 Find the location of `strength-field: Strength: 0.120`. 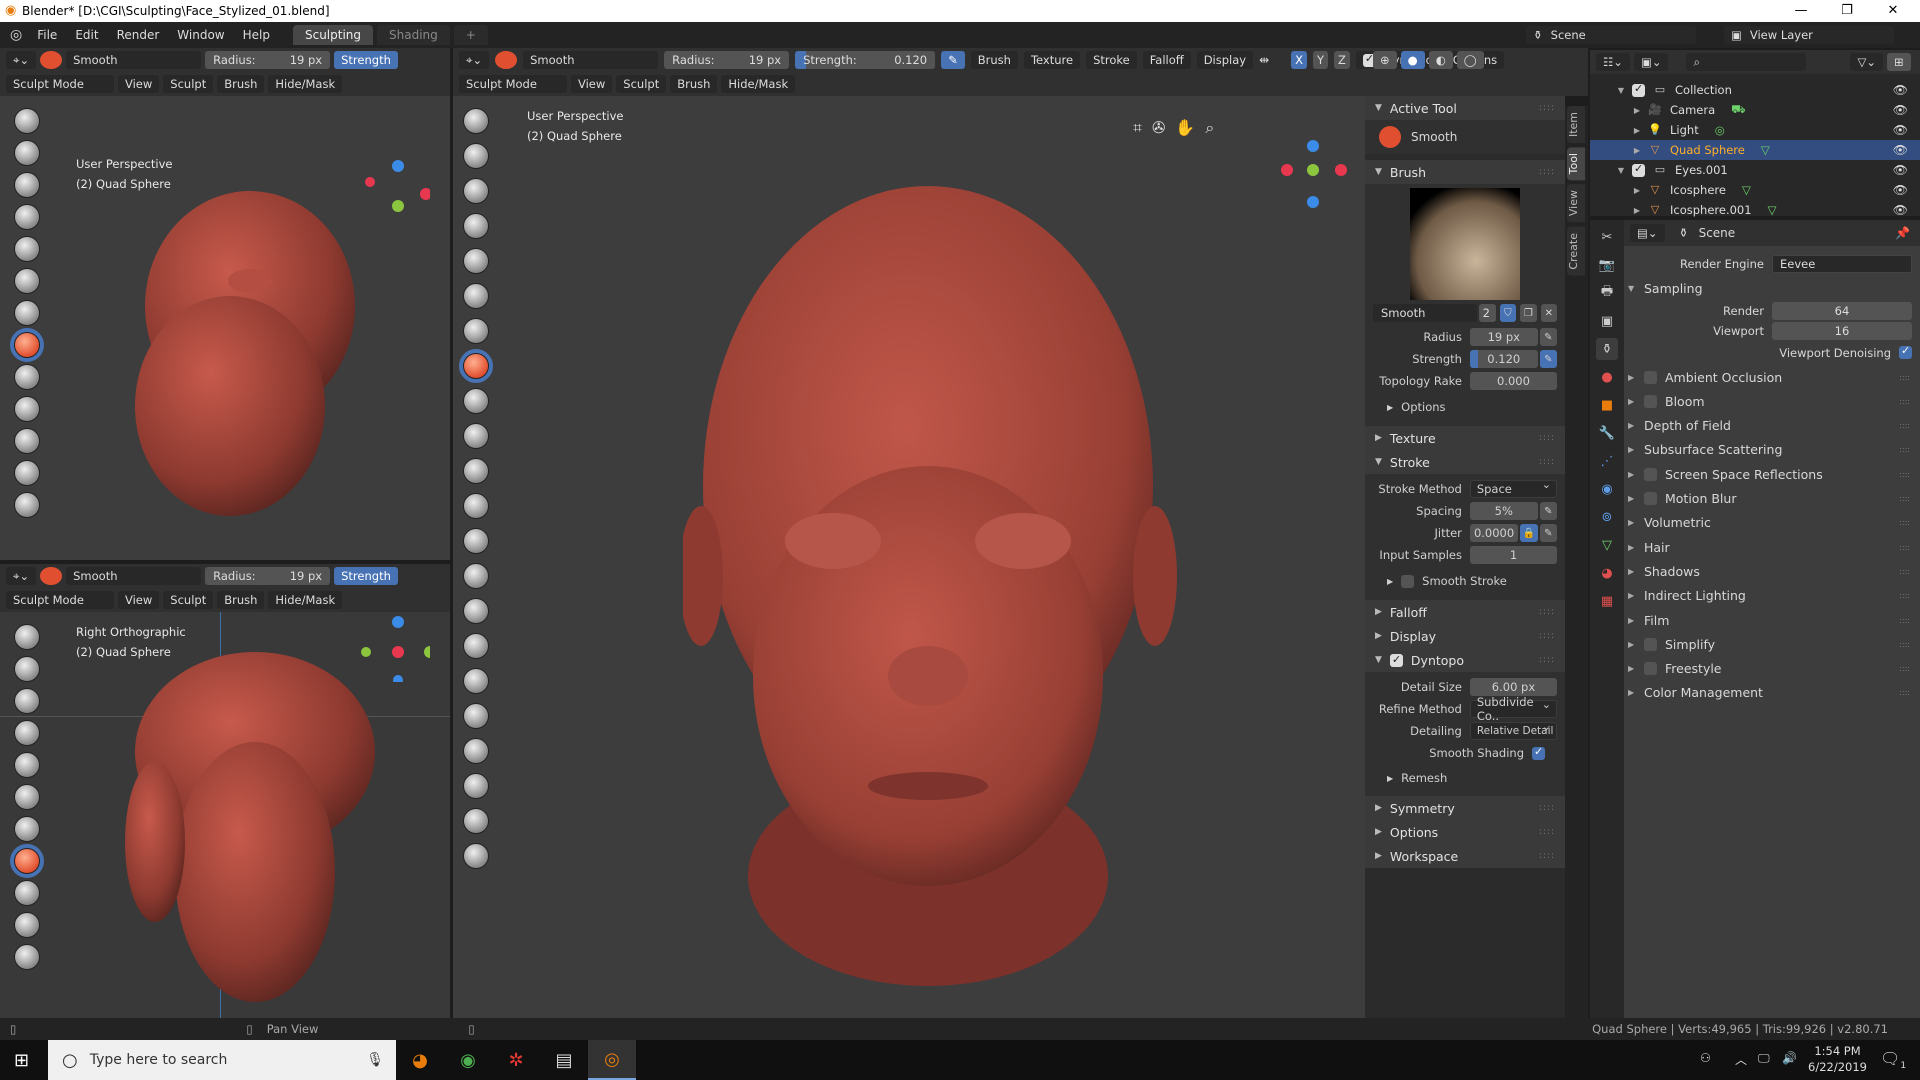

strength-field: Strength: 0.120 is located at coordinates (865, 60).